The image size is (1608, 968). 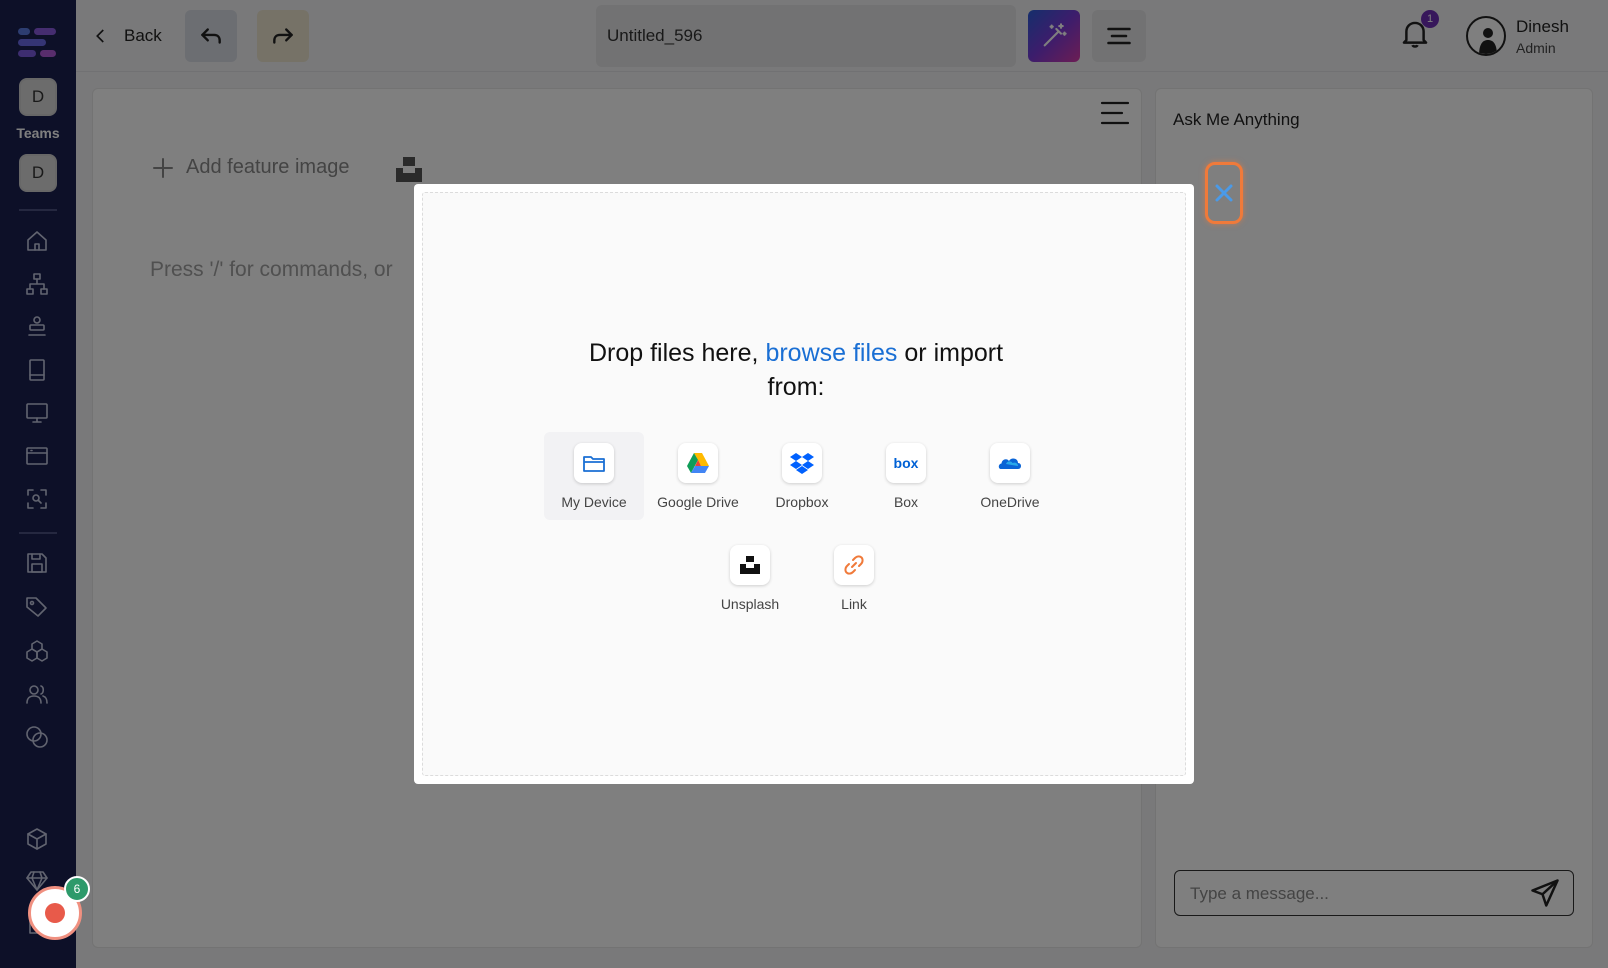 What do you see at coordinates (1010, 463) in the screenshot?
I see `onedrive-icon` at bounding box center [1010, 463].